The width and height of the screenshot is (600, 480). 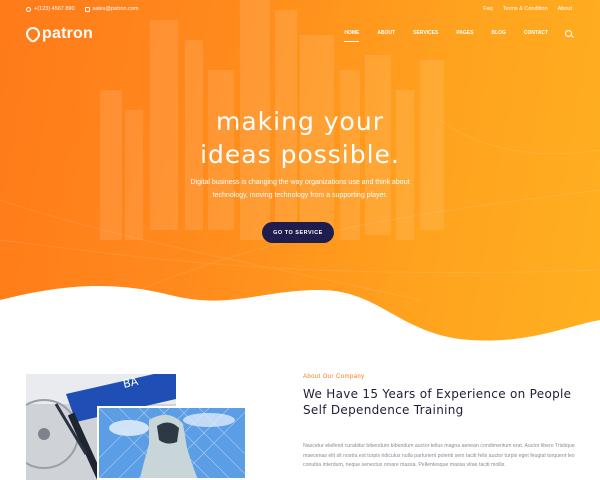 I want to click on brand-name: patron, so click(x=67, y=33).